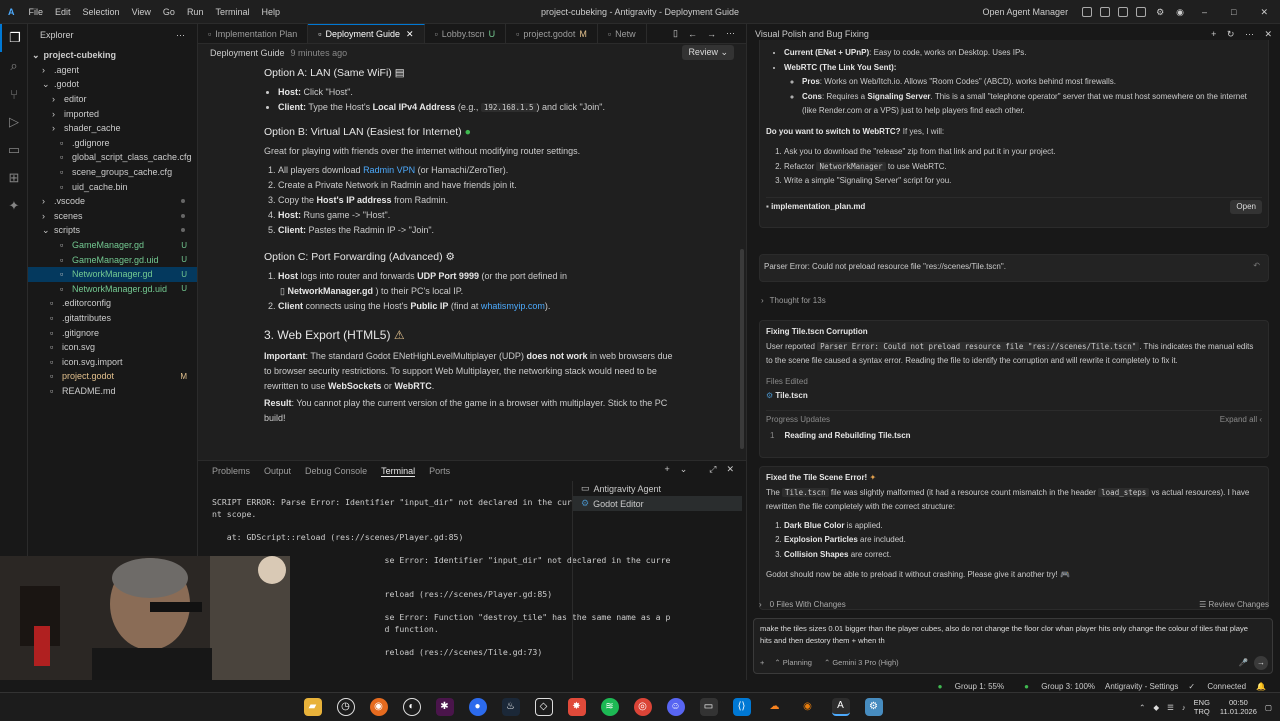  What do you see at coordinates (112, 201) in the screenshot?
I see `tree-item: ›.vscode` at bounding box center [112, 201].